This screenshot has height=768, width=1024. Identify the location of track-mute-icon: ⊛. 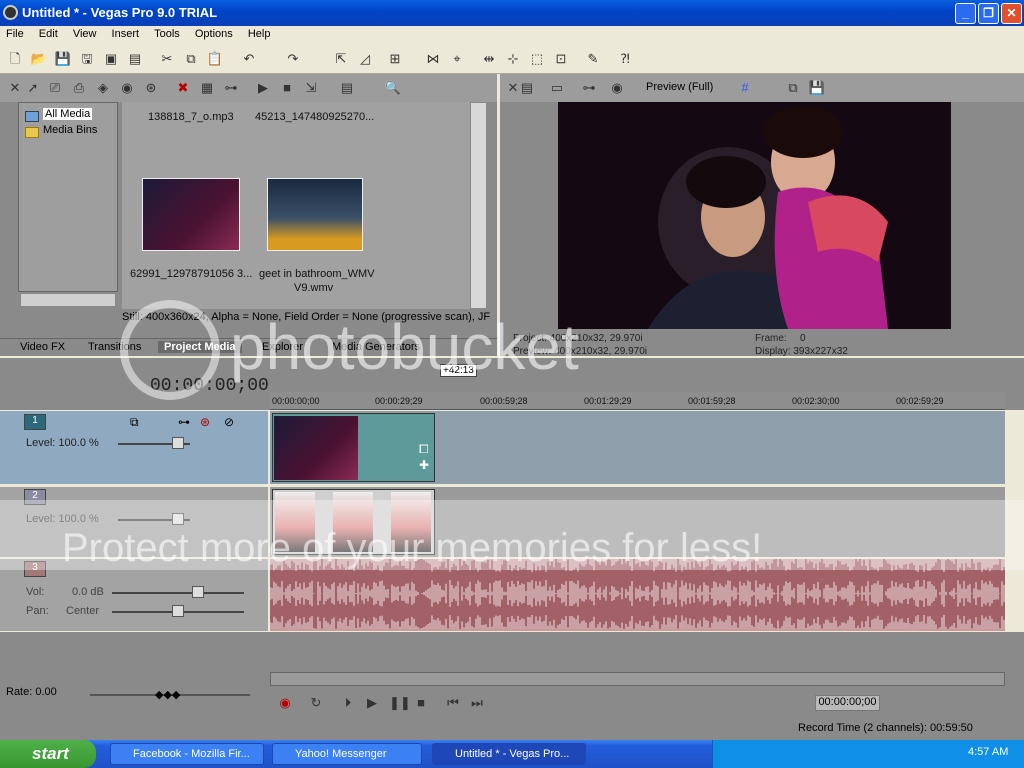
(205, 422).